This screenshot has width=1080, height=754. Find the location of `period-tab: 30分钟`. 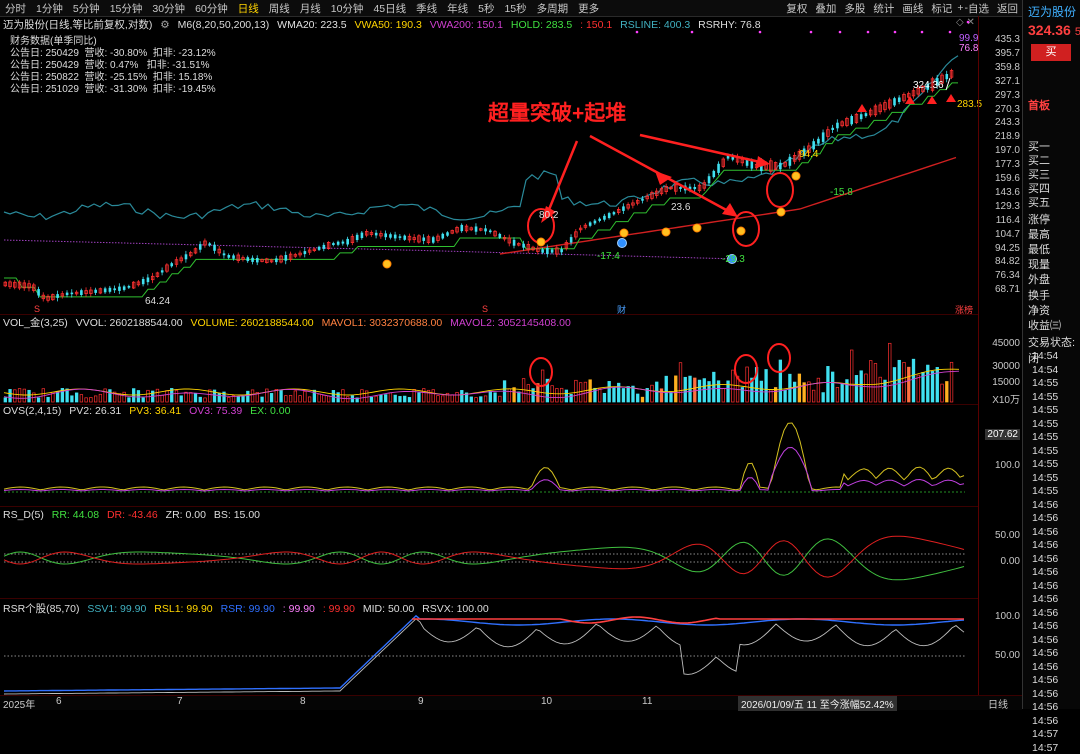

period-tab: 30分钟 is located at coordinates (168, 8).